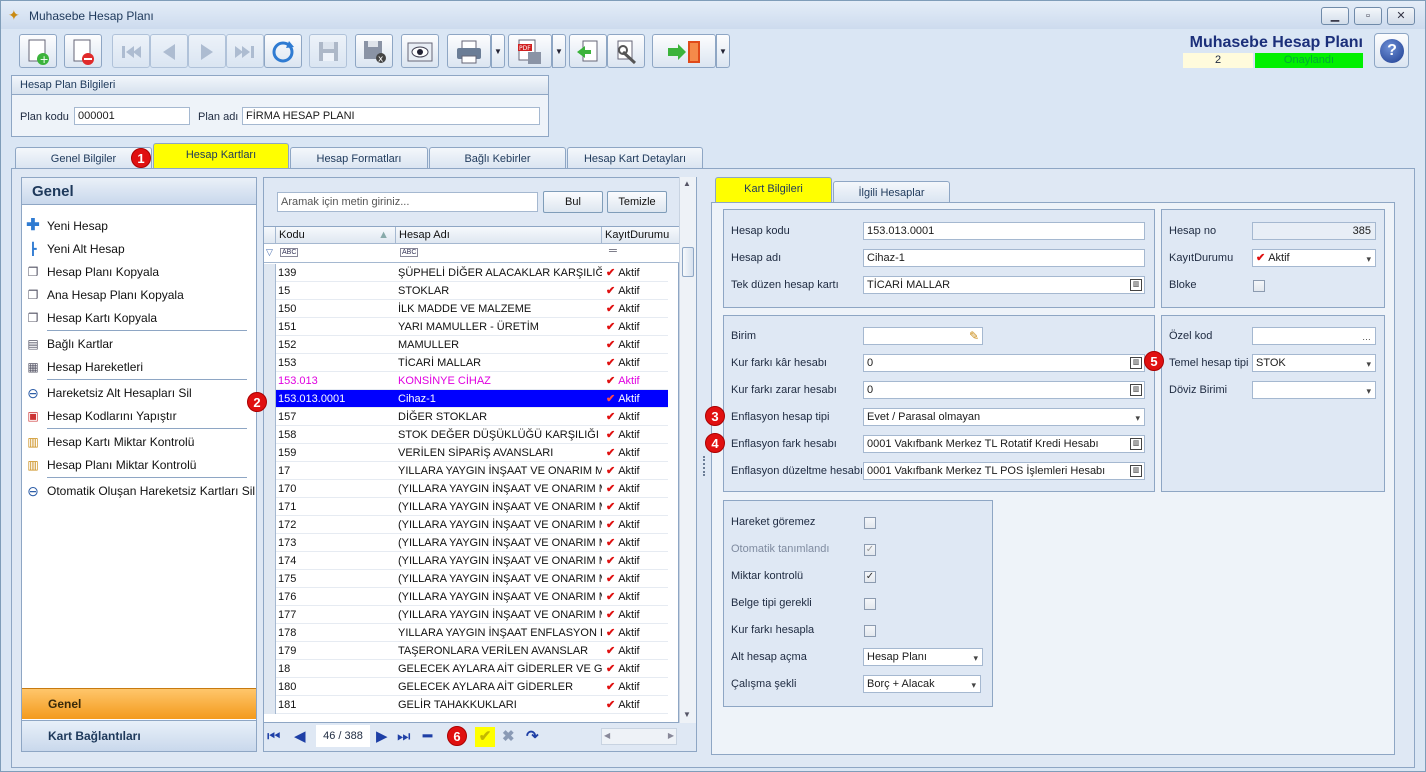 This screenshot has height=772, width=1426. I want to click on preview-button, so click(420, 51).